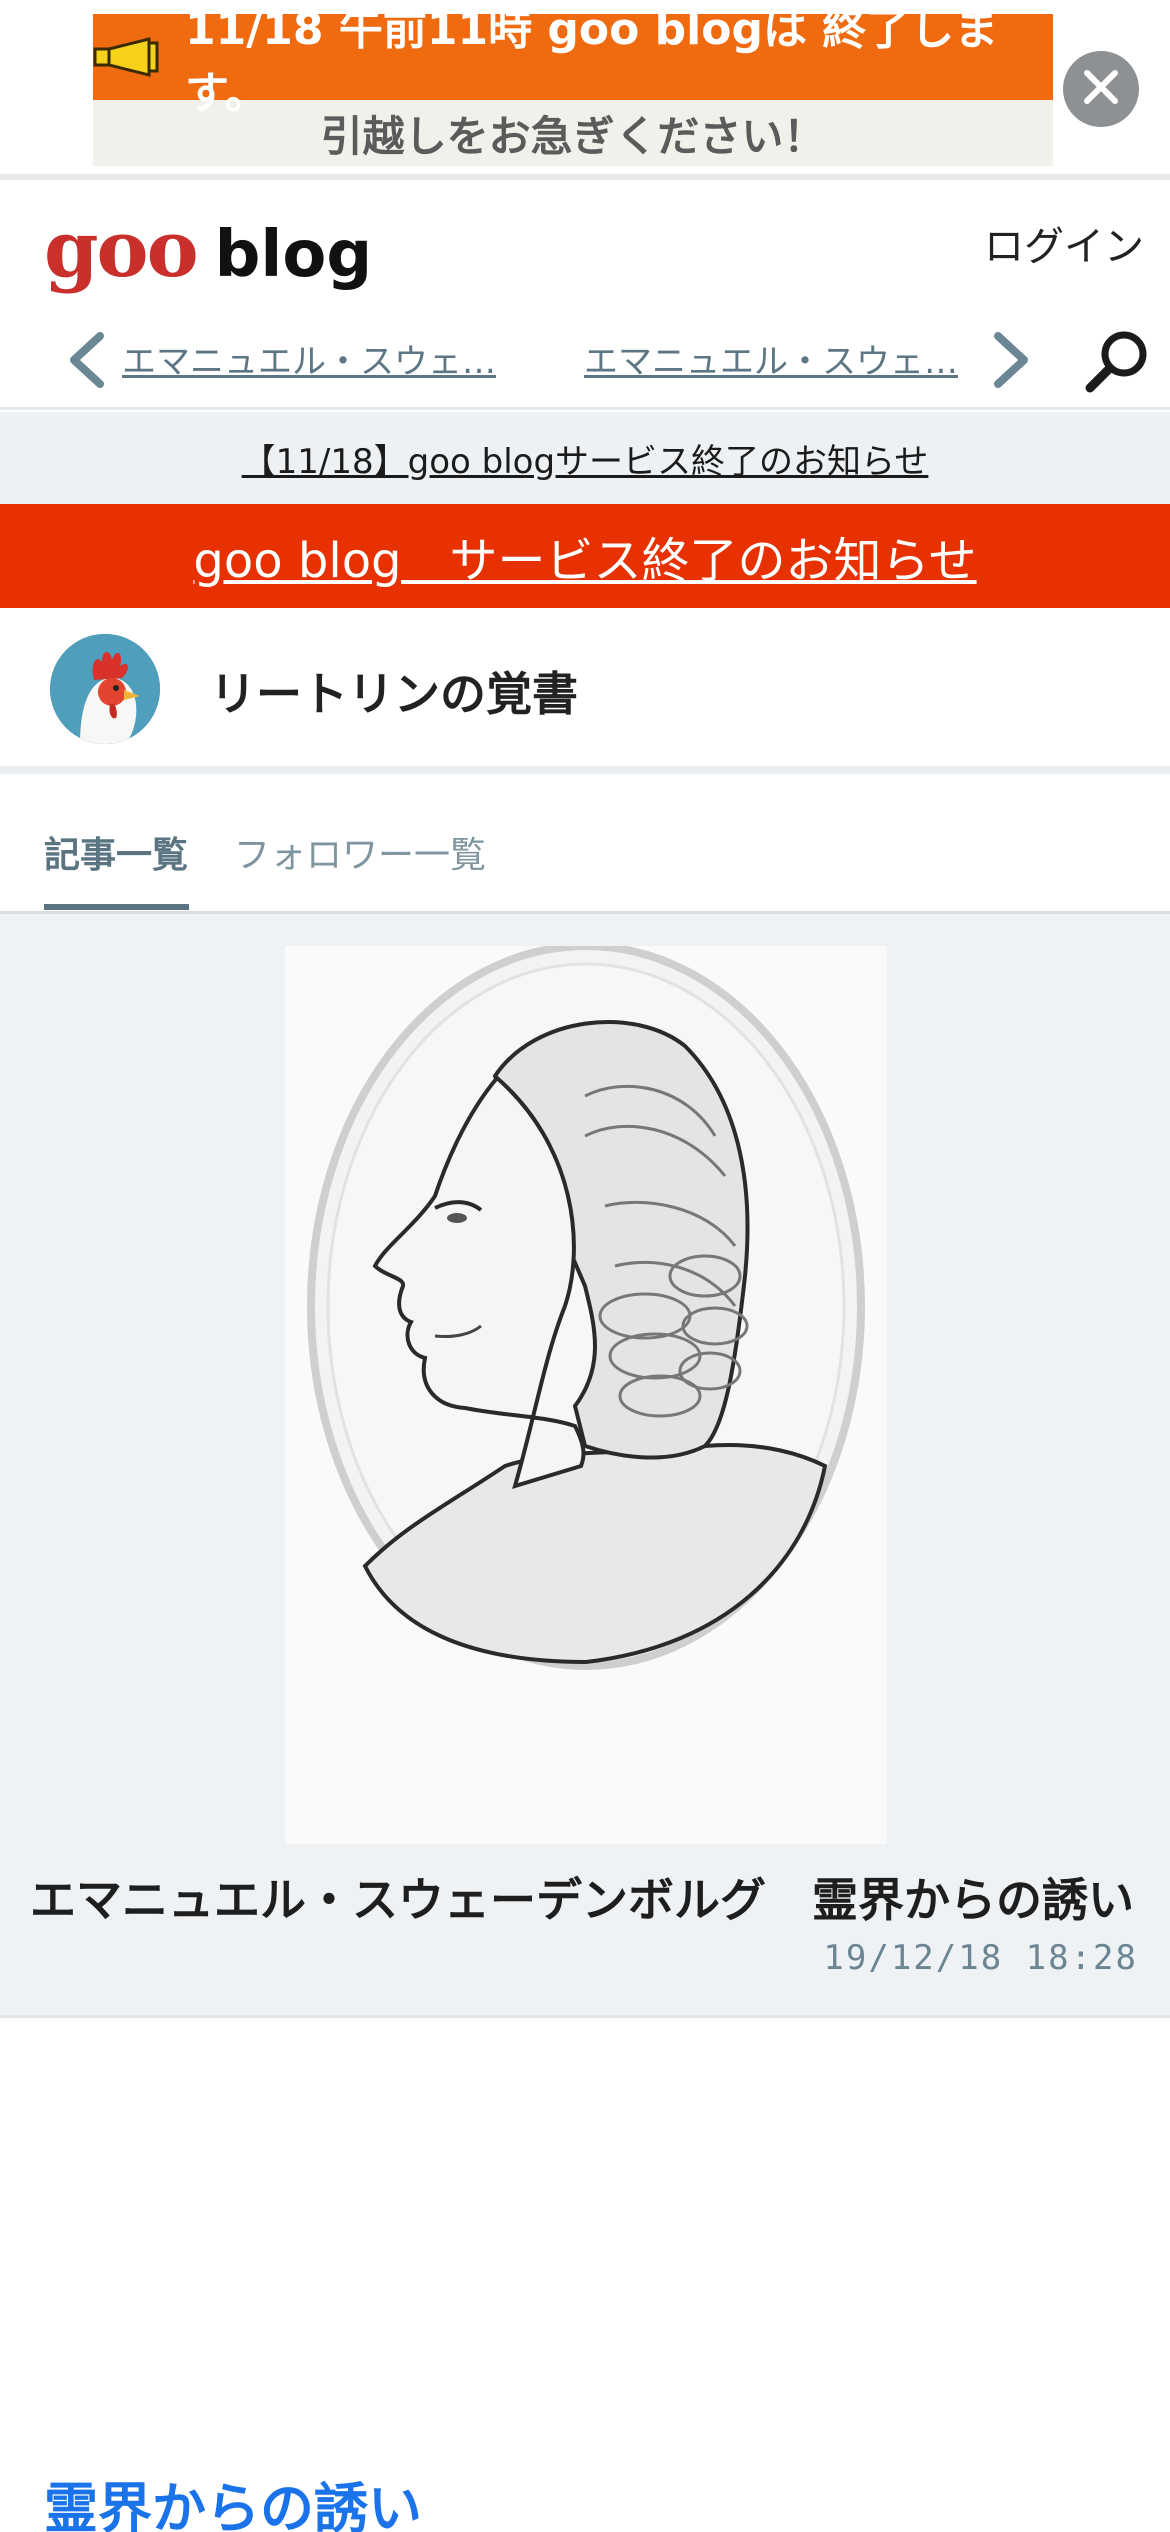 The width and height of the screenshot is (1170, 2532). I want to click on service-end-bar-link: goo blog サービス終了のお知らせ, so click(584, 556).